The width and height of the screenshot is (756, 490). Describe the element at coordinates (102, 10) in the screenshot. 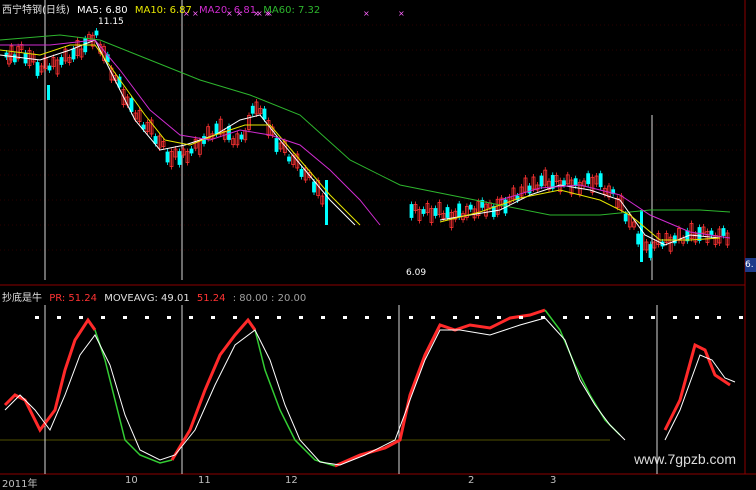

I see `ma5-readout: MA5: 6.80` at that location.